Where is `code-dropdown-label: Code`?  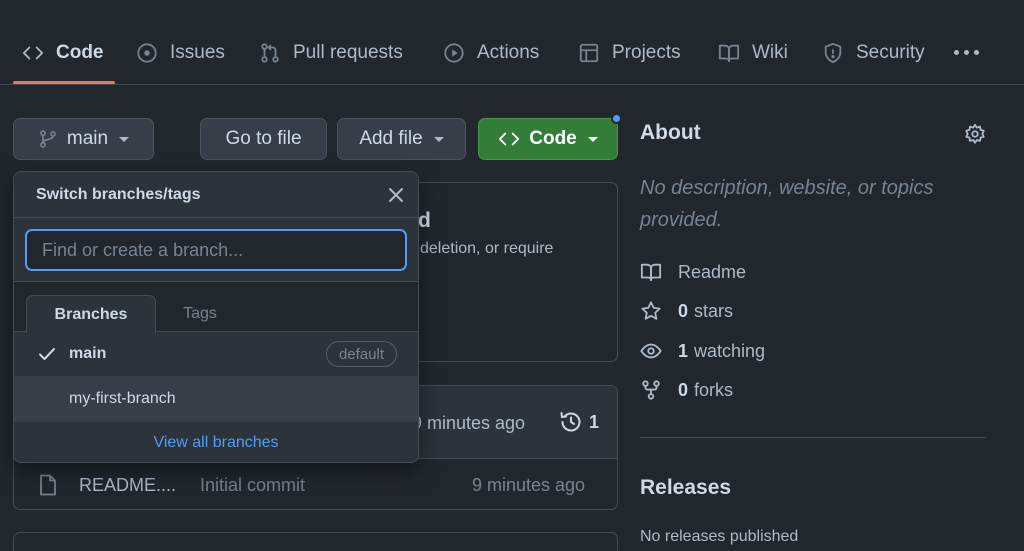 code-dropdown-label: Code is located at coordinates (553, 138).